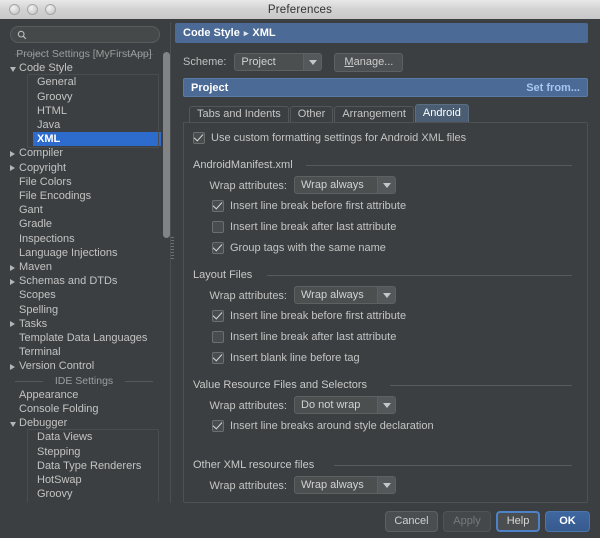 This screenshot has height=538, width=600. What do you see at coordinates (248, 186) in the screenshot?
I see `wrap-attributes-label-androidmanifest-xml: Wrap attributes:` at bounding box center [248, 186].